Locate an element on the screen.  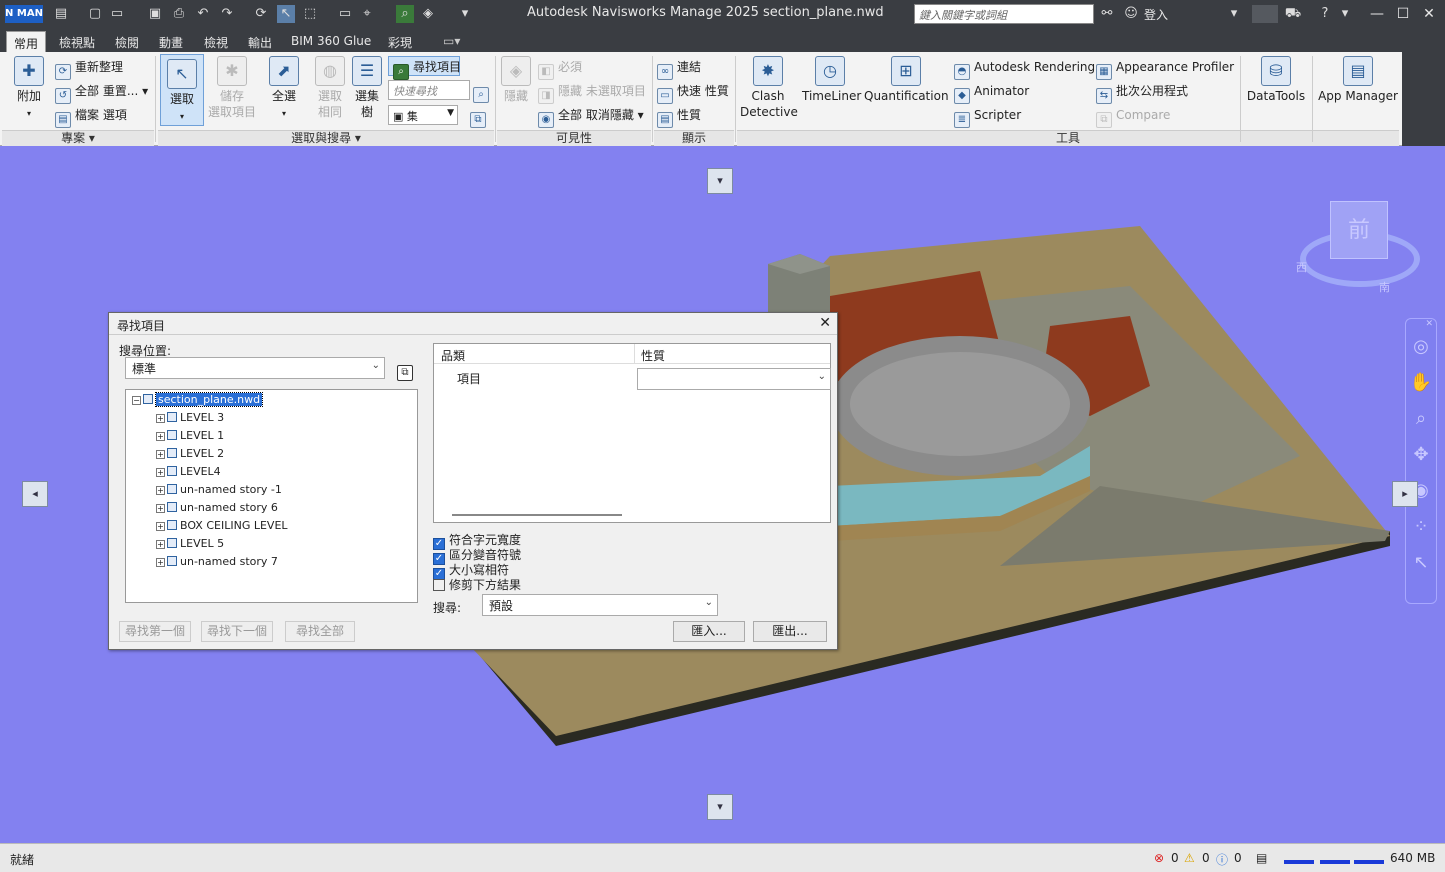
save-selection-button: ✱ 儲存 選取項目 is located at coordinates (232, 88).